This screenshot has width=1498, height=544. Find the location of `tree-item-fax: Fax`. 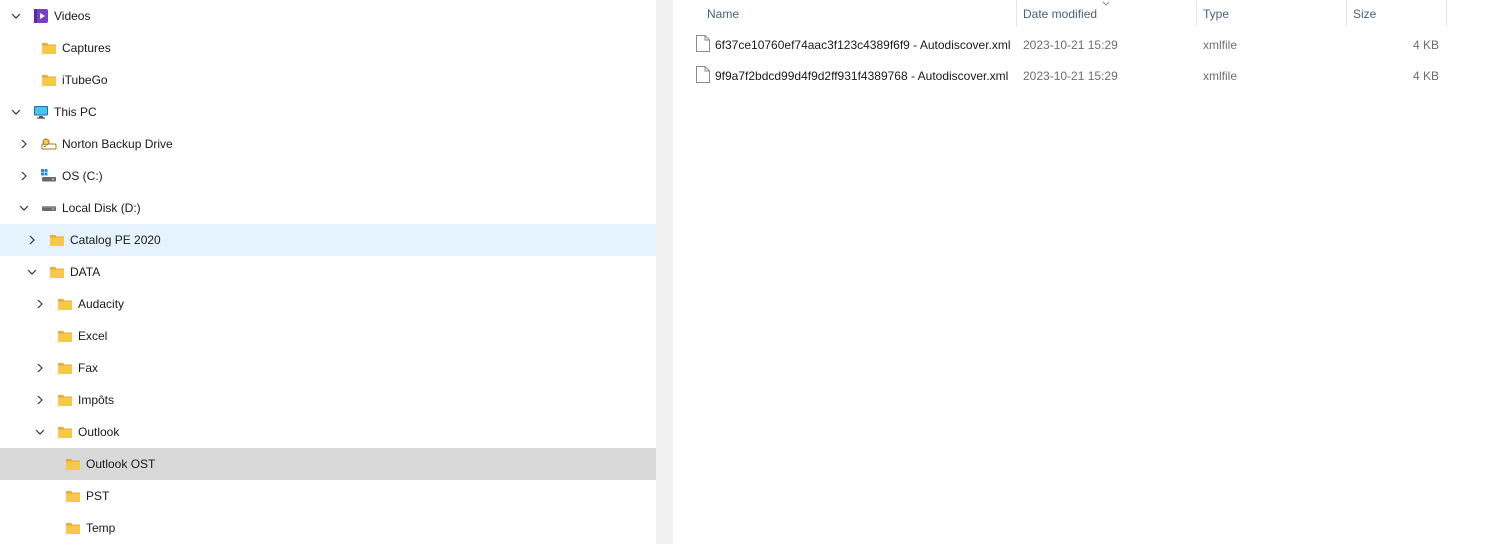

tree-item-fax: Fax is located at coordinates (328, 368).